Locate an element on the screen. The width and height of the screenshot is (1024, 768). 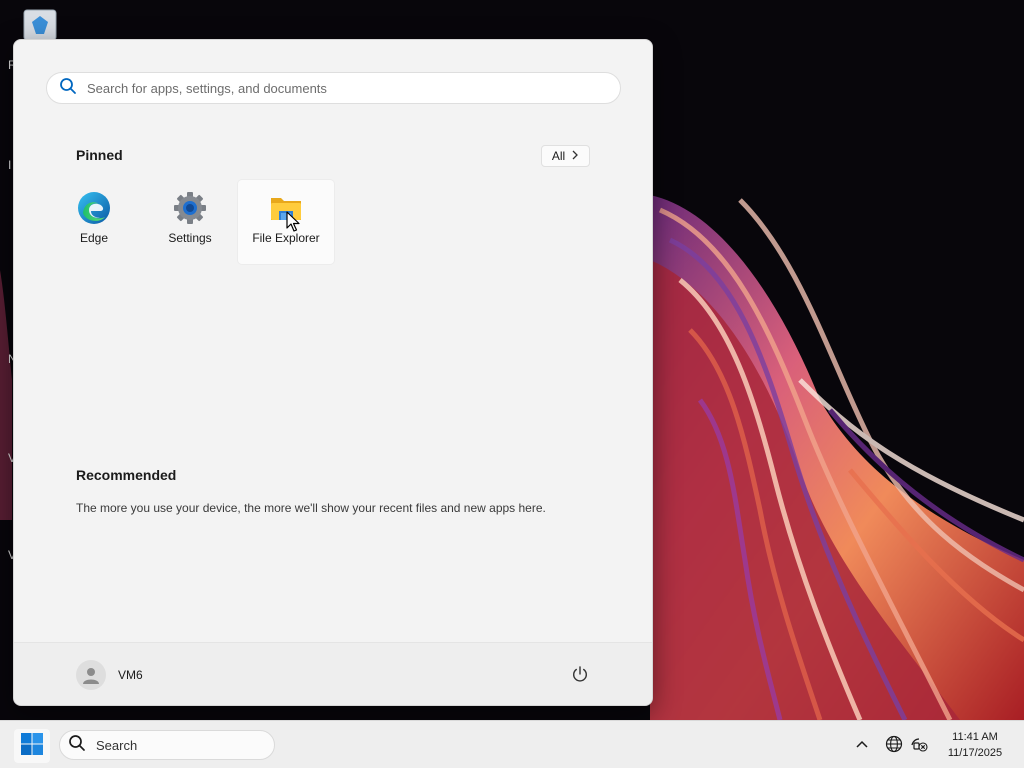
all-apps-button: All is located at coordinates (565, 156).